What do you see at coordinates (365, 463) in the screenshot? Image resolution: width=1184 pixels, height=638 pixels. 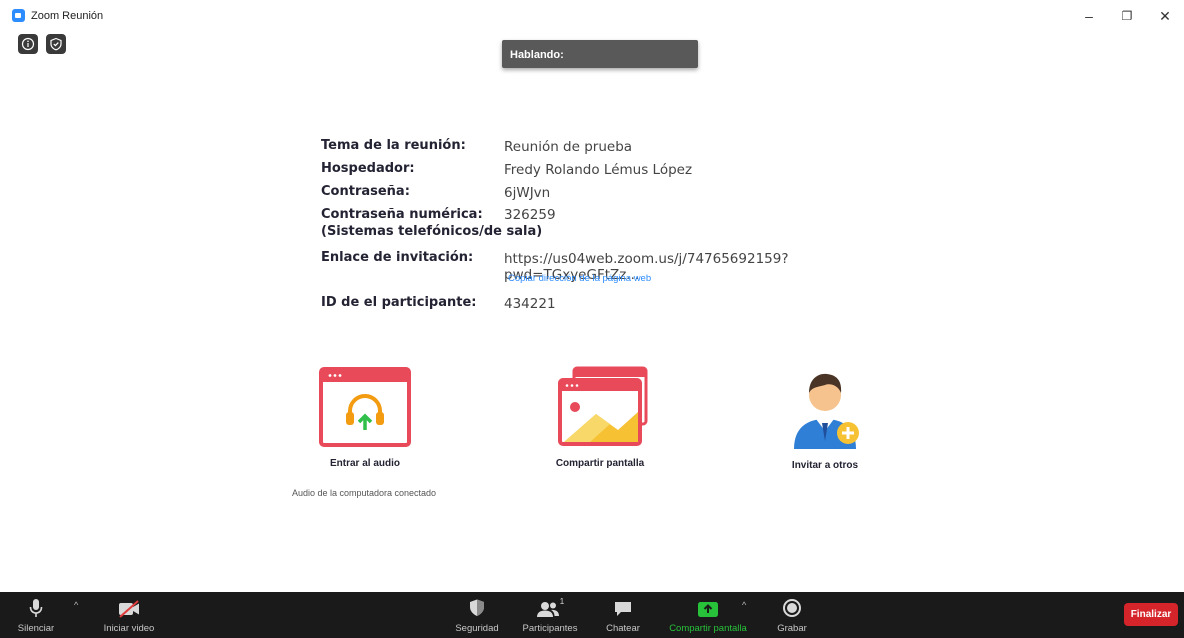 I see `join-audio-label: Entrar al audio` at bounding box center [365, 463].